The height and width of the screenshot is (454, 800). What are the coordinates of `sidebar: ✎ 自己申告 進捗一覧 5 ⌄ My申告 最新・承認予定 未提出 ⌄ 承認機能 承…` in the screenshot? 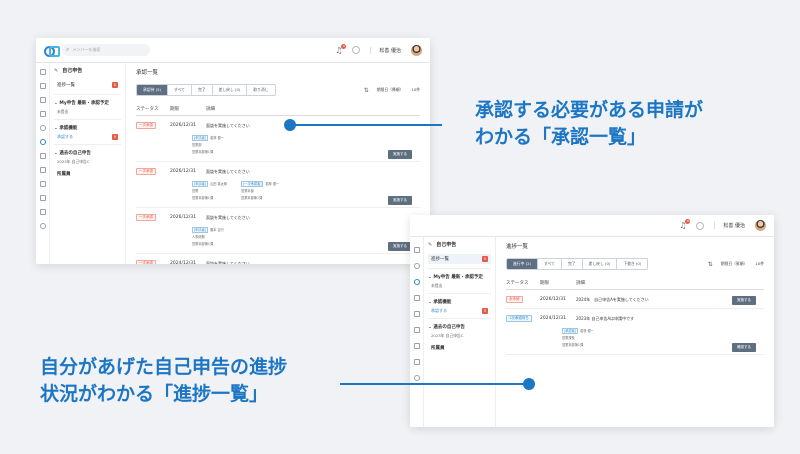 It's located at (88, 163).